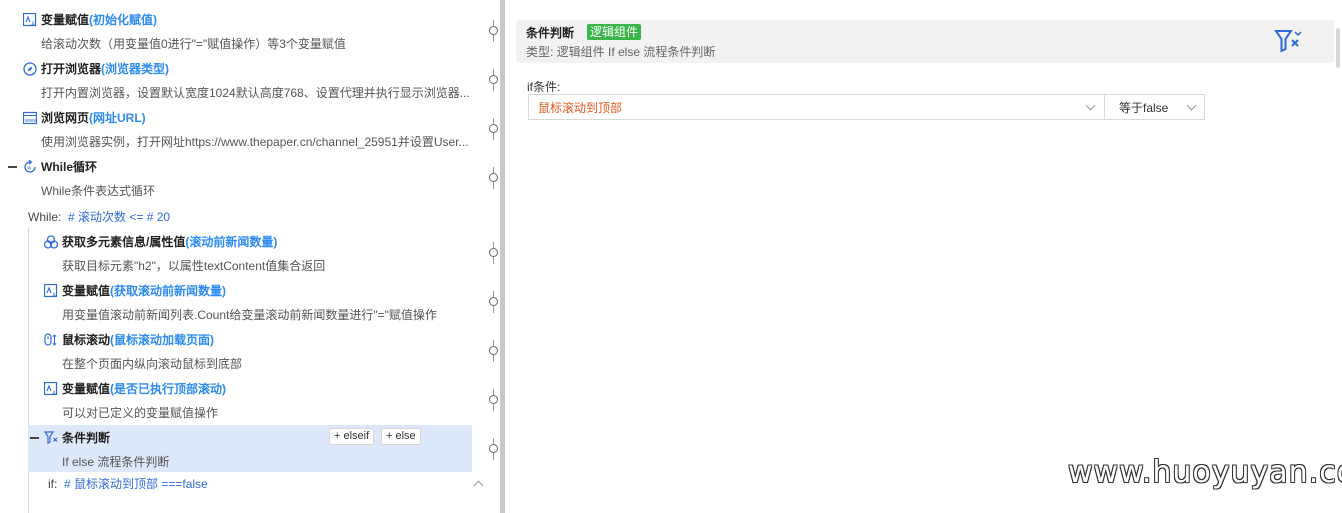  Describe the element at coordinates (69, 167) in the screenshot. I see `step-title: While循环` at that location.